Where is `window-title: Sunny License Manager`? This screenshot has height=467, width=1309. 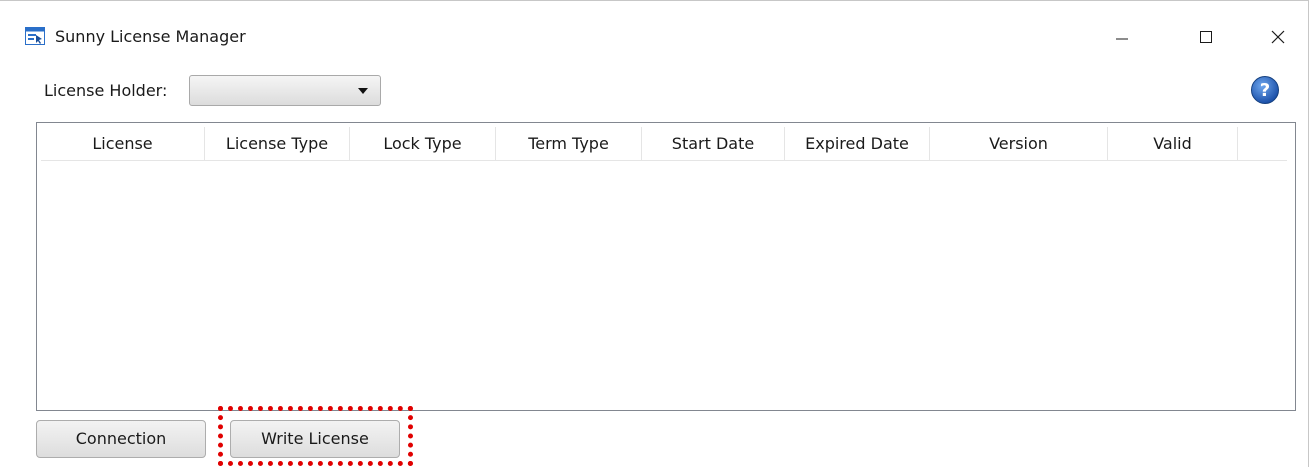
window-title: Sunny License Manager is located at coordinates (150, 36).